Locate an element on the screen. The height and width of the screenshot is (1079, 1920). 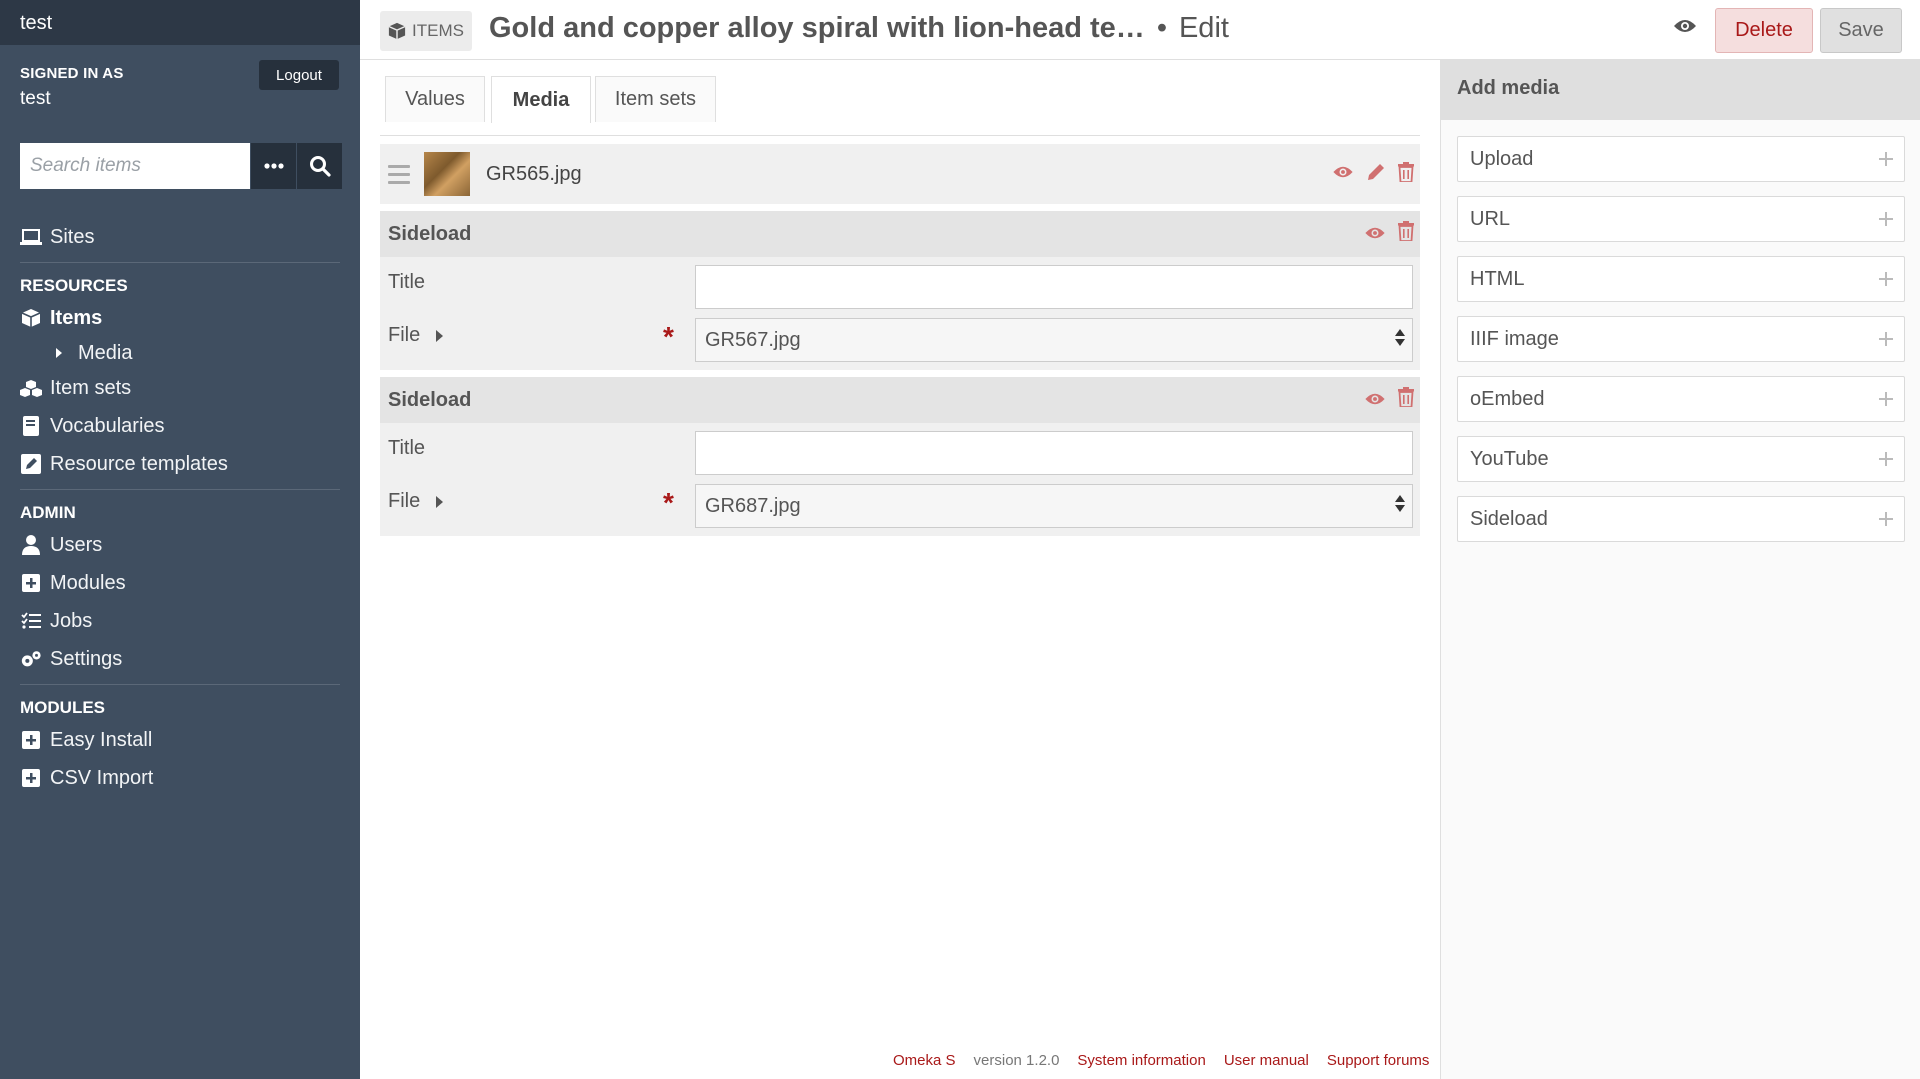
add-media-upload-label: Upload is located at coordinates (1502, 158).